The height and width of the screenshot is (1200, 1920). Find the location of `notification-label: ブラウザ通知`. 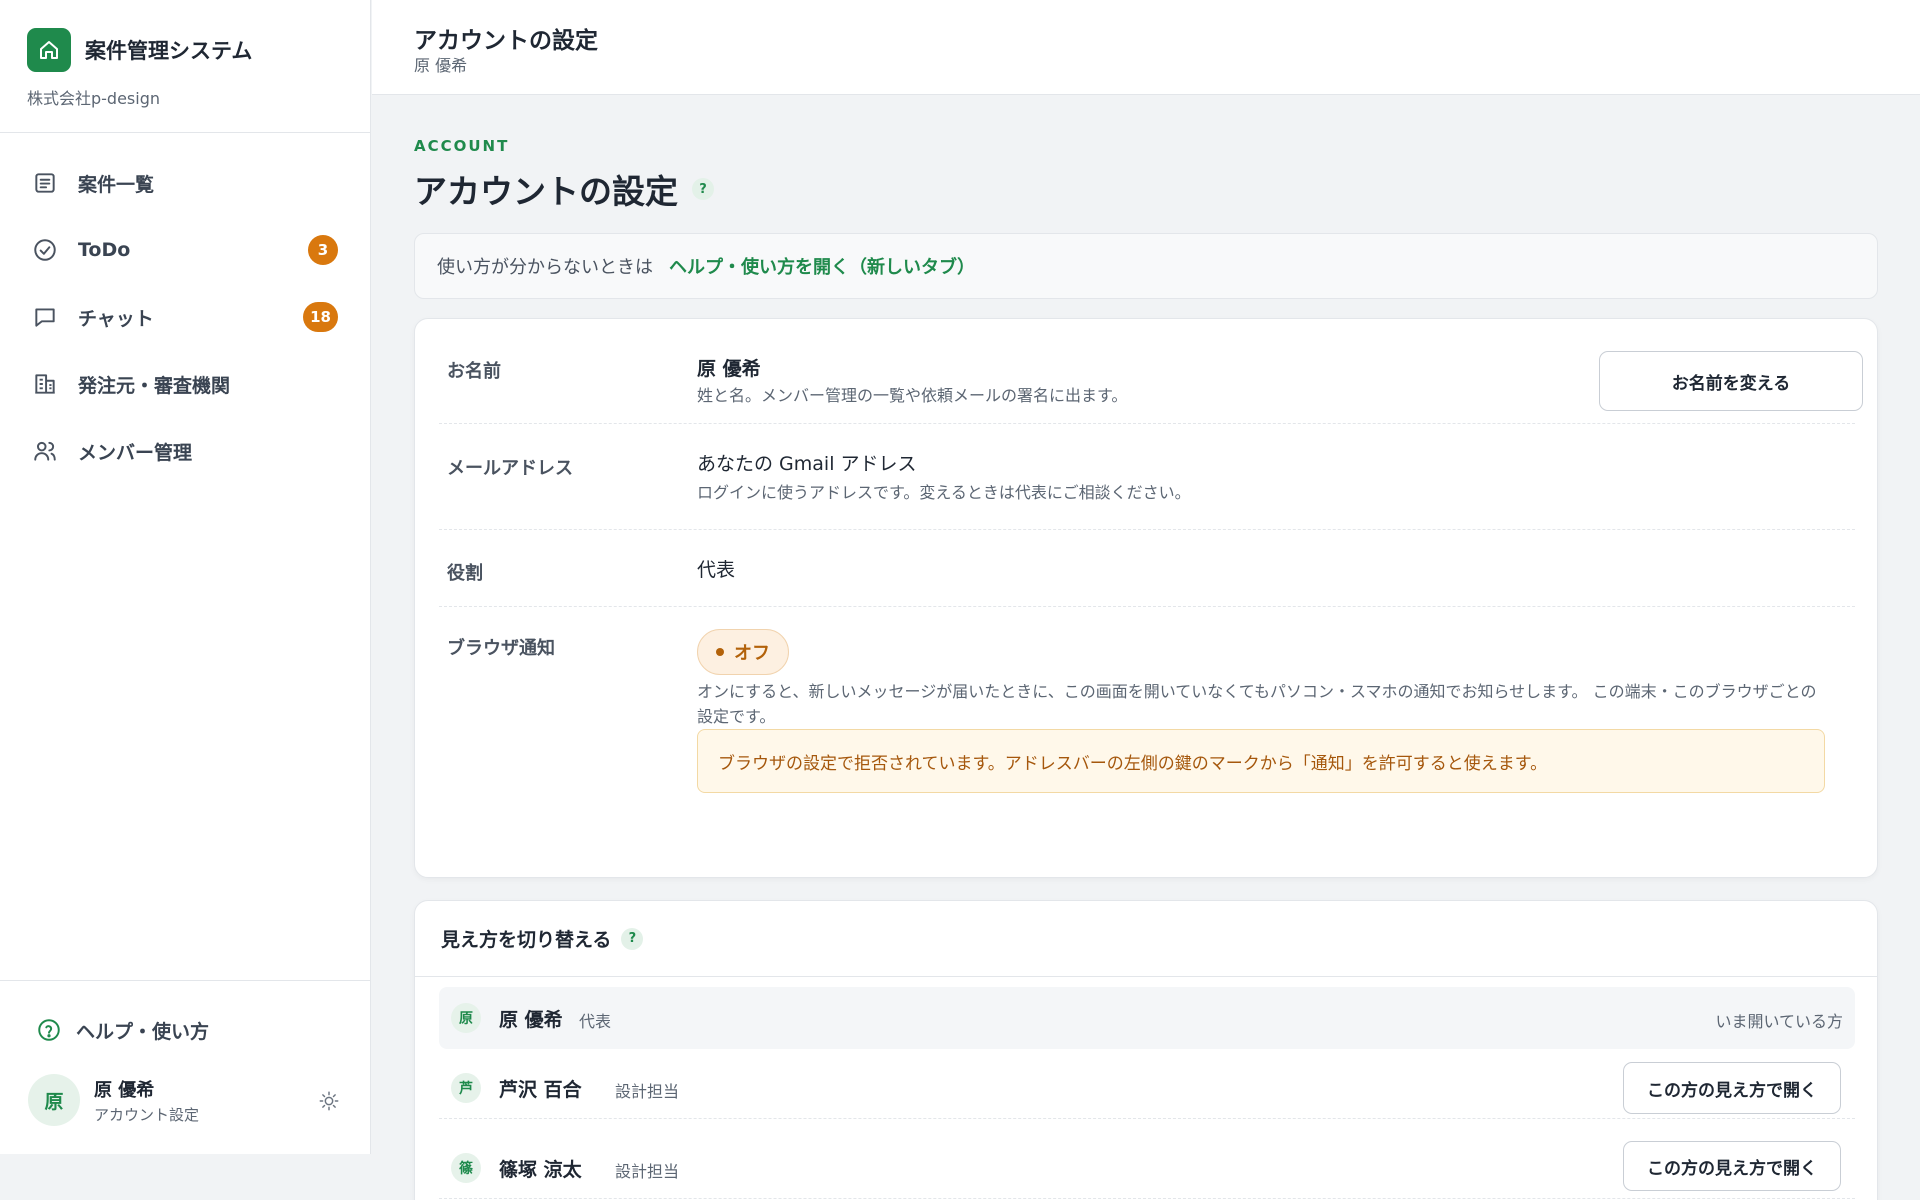

notification-label: ブラウザ通知 is located at coordinates (501, 648).